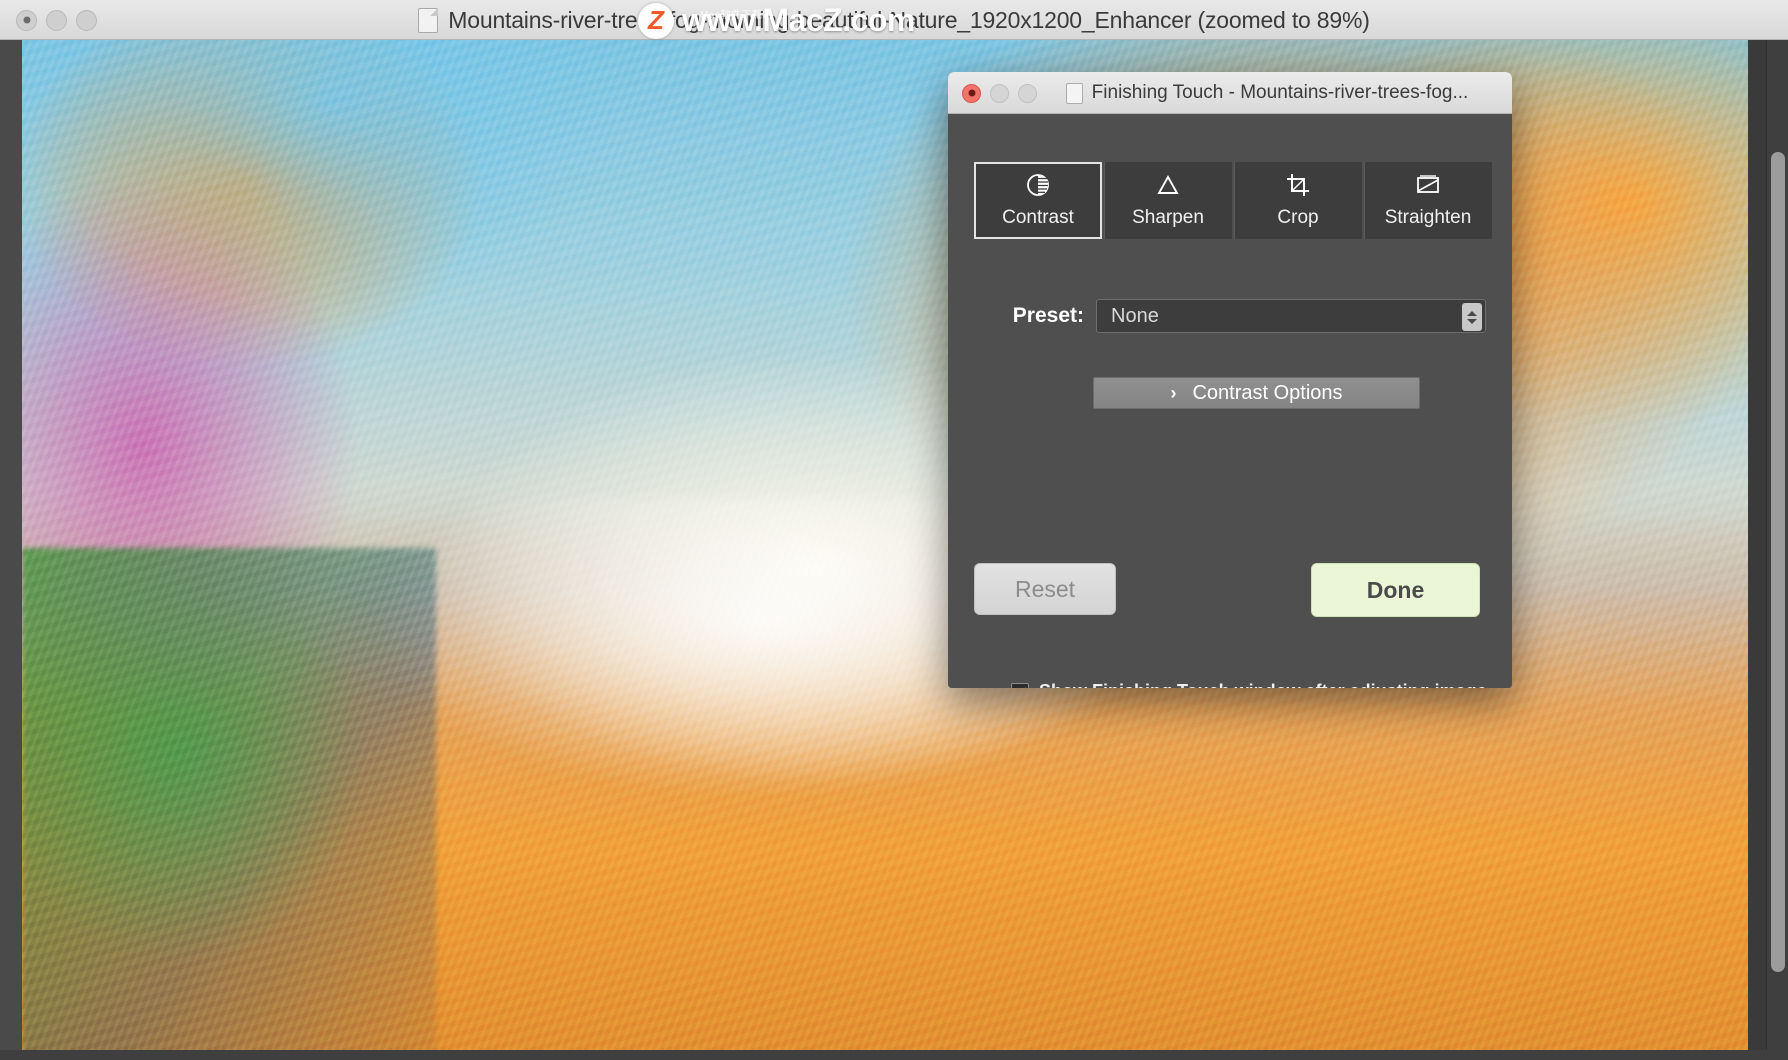 The width and height of the screenshot is (1788, 1060). Describe the element at coordinates (1045, 589) in the screenshot. I see `reset-button: Reset` at that location.